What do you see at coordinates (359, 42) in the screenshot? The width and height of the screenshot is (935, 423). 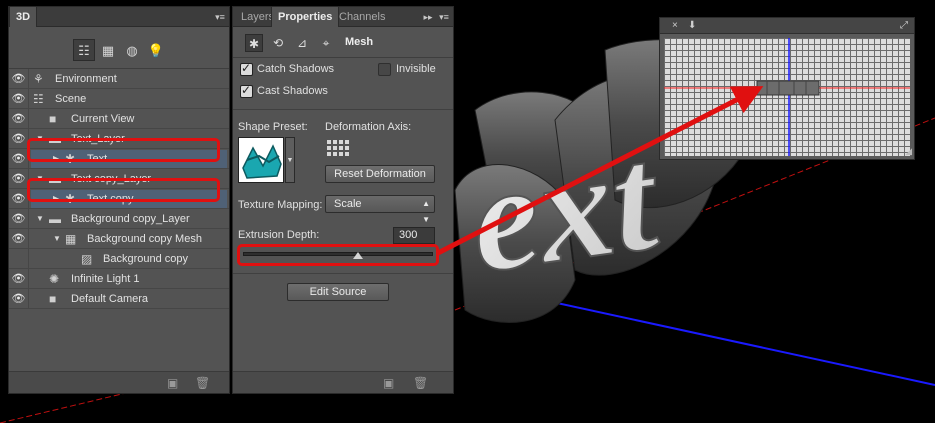 I see `section-title: Mesh` at bounding box center [359, 42].